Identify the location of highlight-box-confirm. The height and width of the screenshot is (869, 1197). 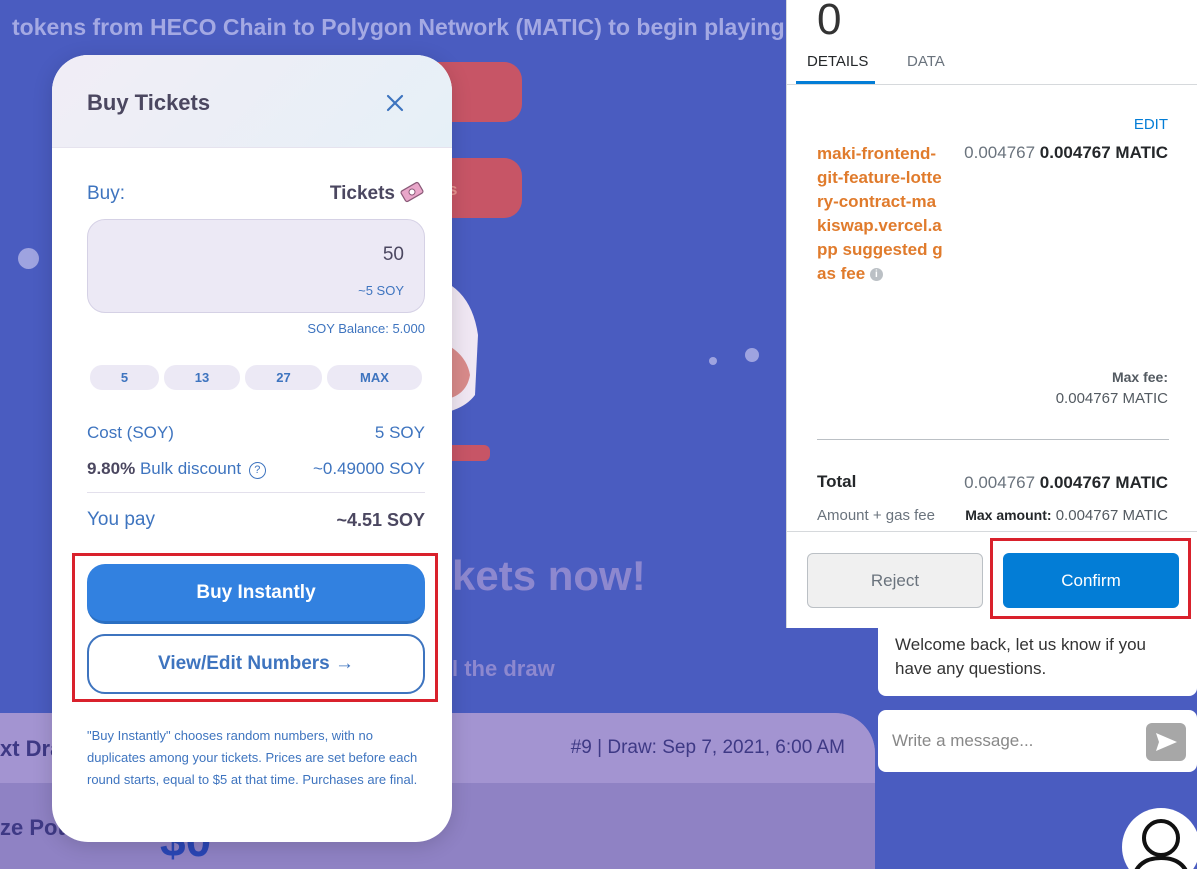
(1090, 578).